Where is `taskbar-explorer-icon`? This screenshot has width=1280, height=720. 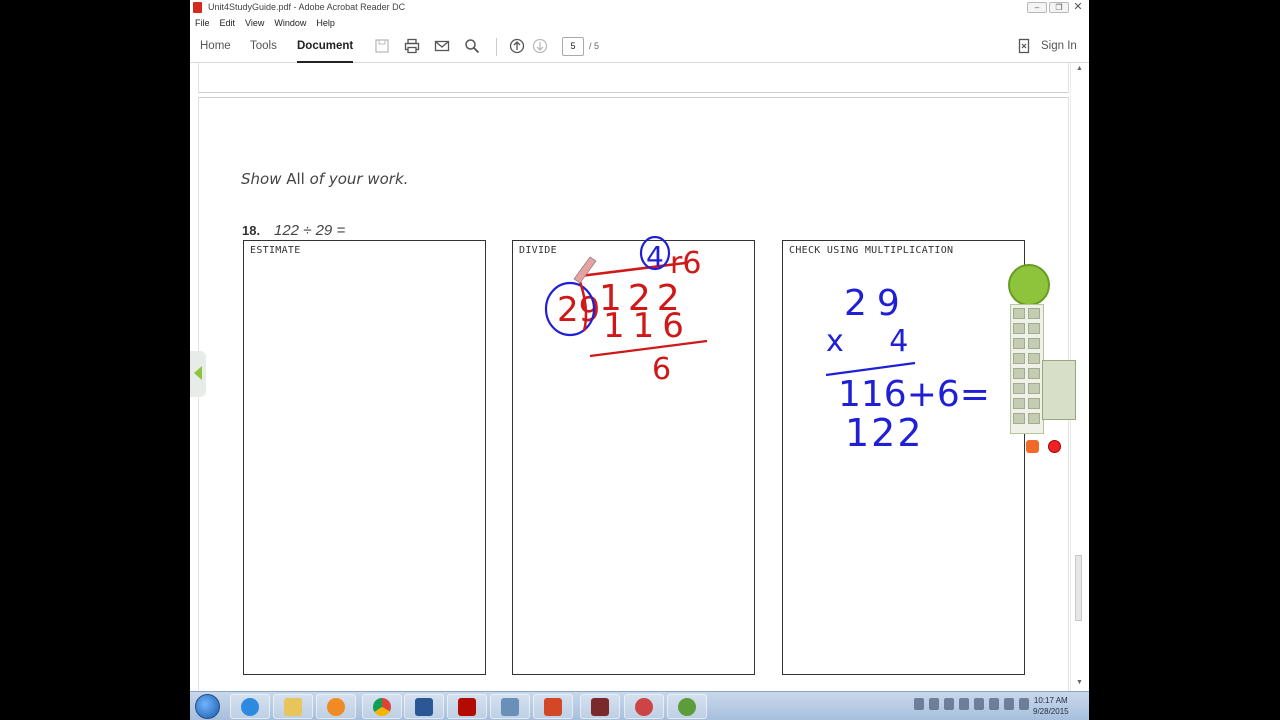 taskbar-explorer-icon is located at coordinates (293, 706).